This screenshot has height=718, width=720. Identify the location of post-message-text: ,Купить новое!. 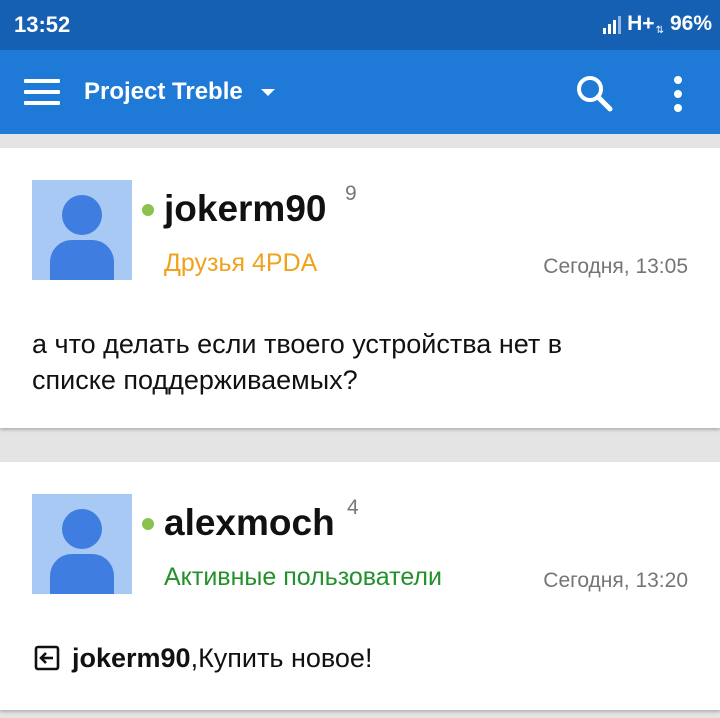
(281, 658).